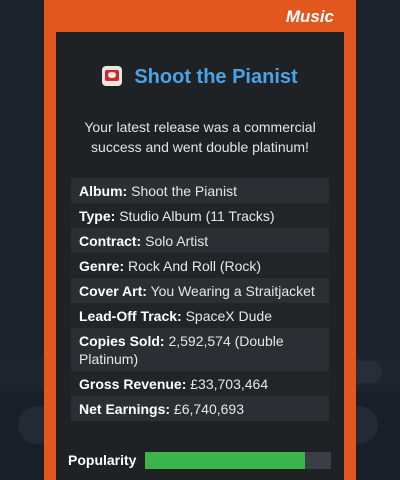  What do you see at coordinates (103, 190) in the screenshot?
I see `detail-label: Album:` at bounding box center [103, 190].